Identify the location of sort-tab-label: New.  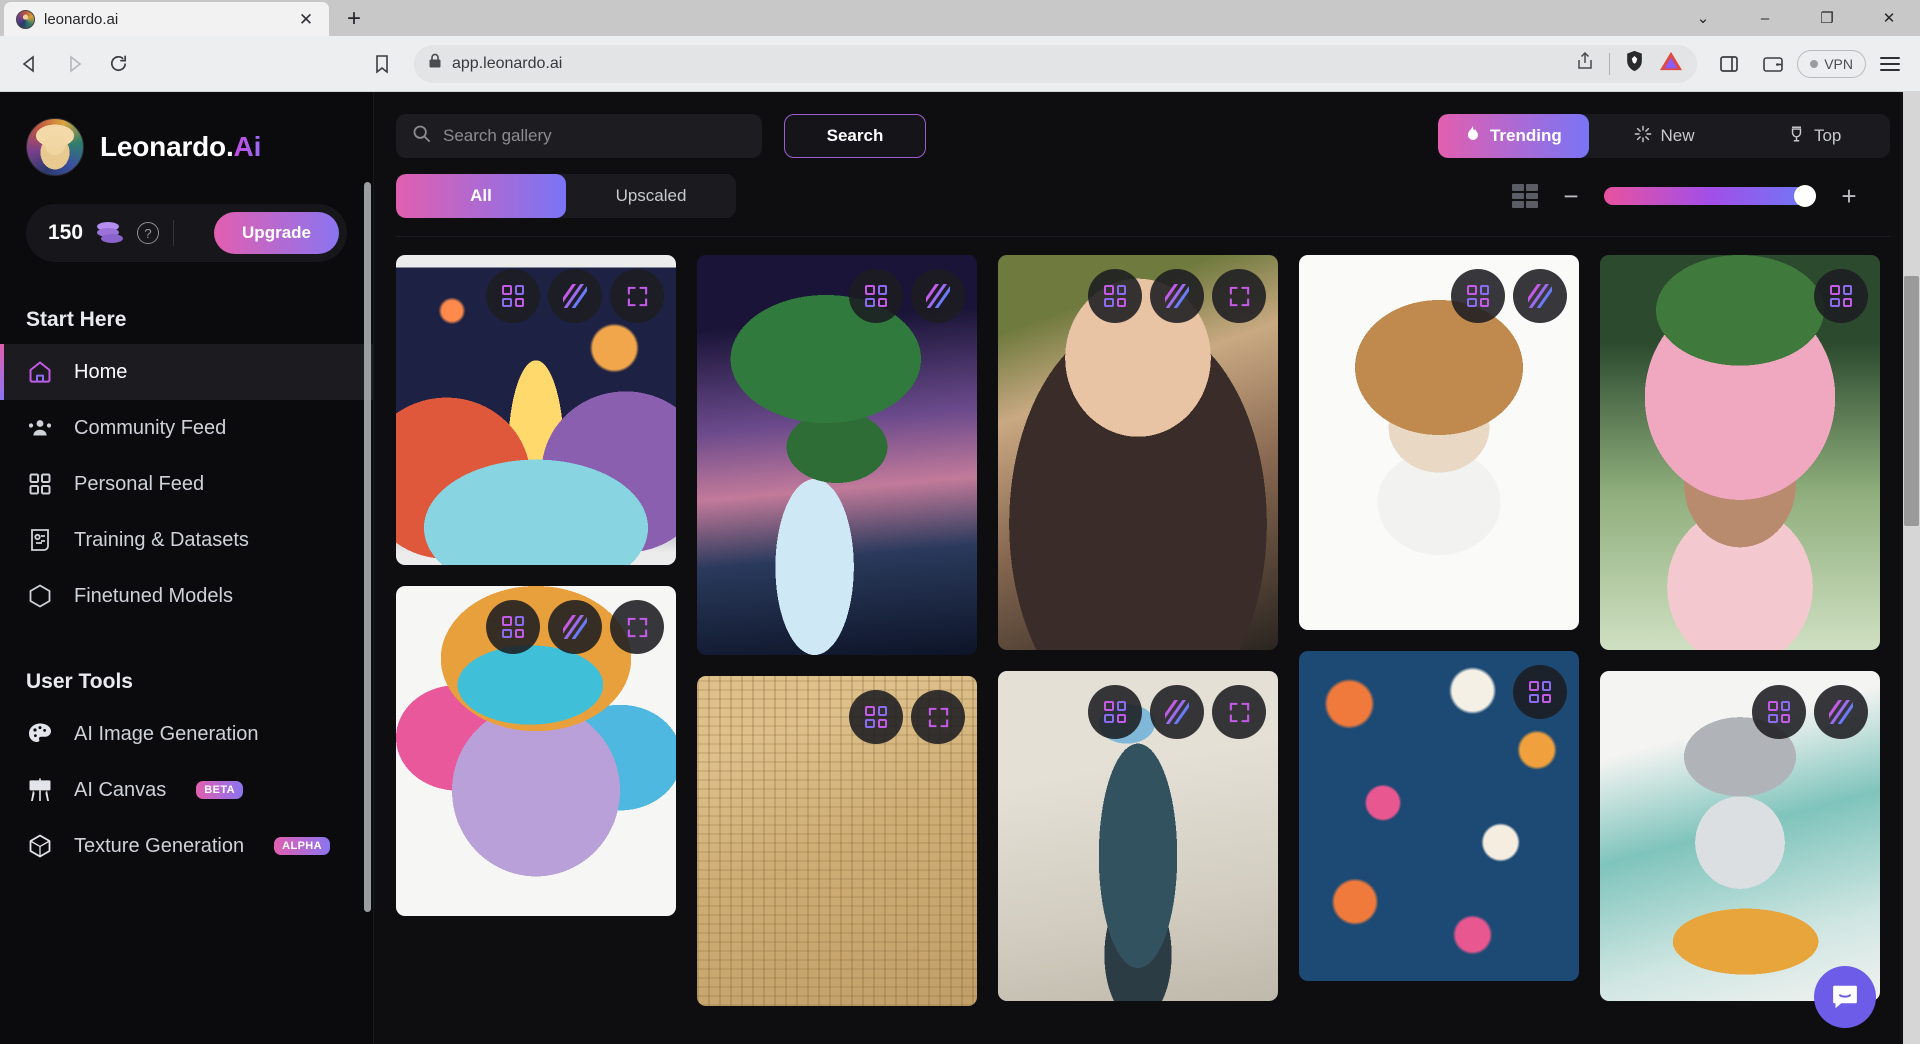
(1677, 135).